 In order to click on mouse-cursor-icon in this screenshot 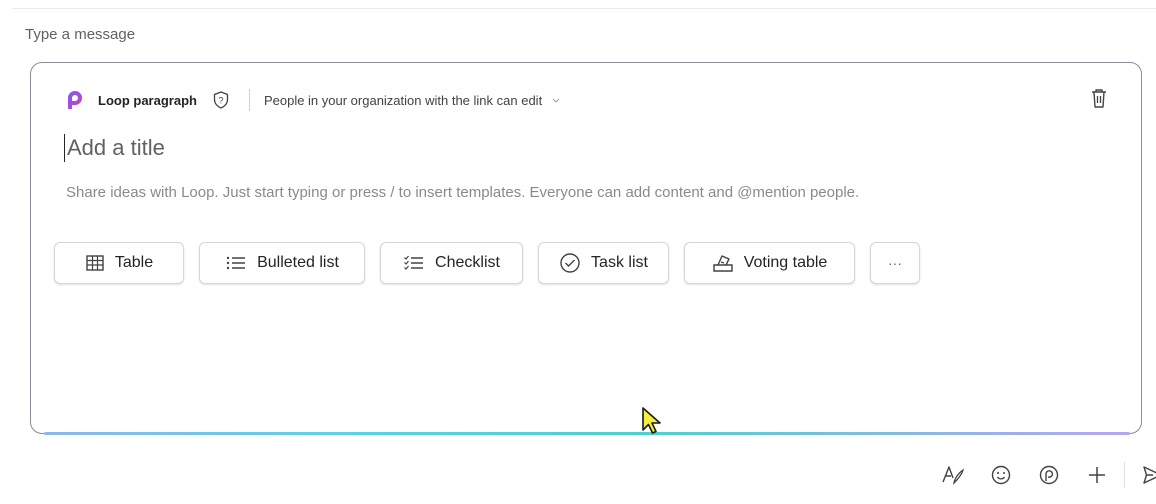, I will do `click(651, 420)`.